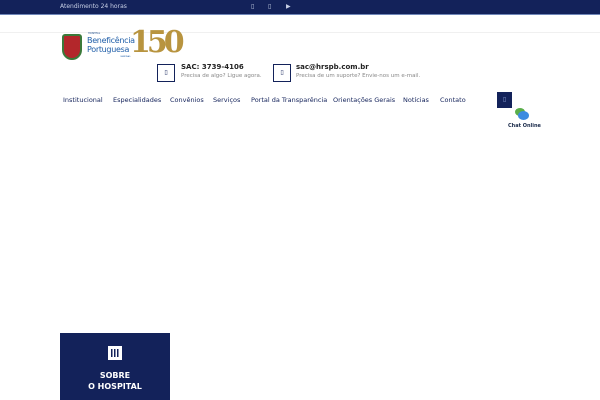 The height and width of the screenshot is (400, 600). Describe the element at coordinates (157, 42) in the screenshot. I see `anniversary-logo: 150` at that location.